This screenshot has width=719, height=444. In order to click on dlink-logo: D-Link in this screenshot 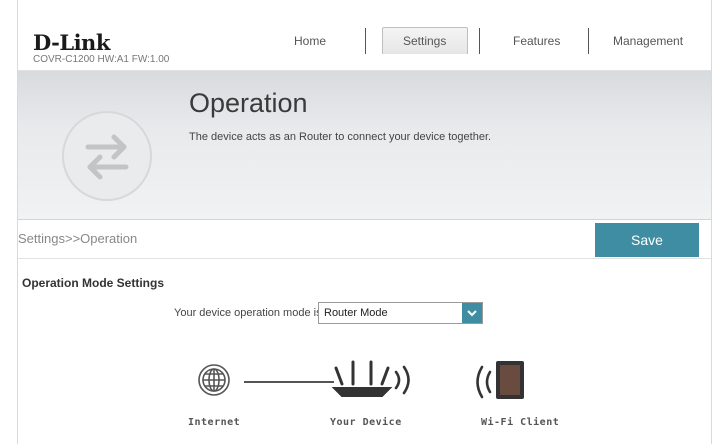, I will do `click(71, 42)`.